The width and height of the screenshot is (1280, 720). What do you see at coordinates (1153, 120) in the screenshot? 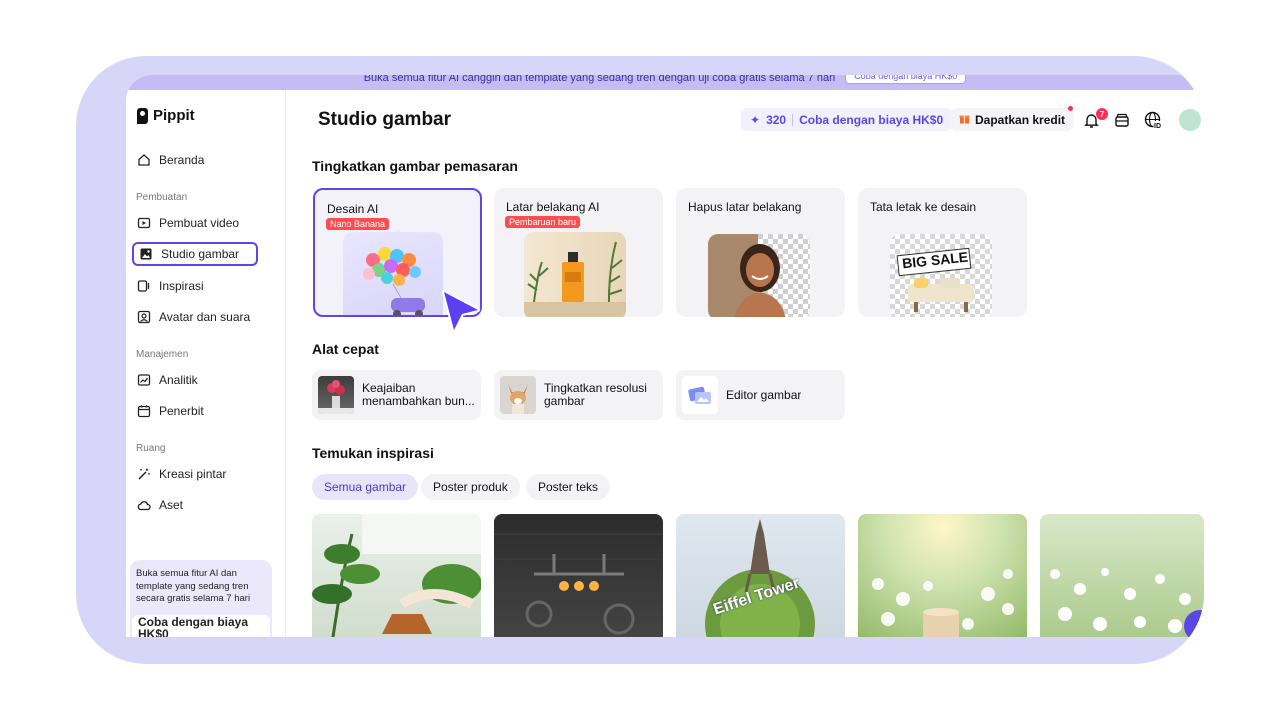
I see `language-globe-icon: ID` at bounding box center [1153, 120].